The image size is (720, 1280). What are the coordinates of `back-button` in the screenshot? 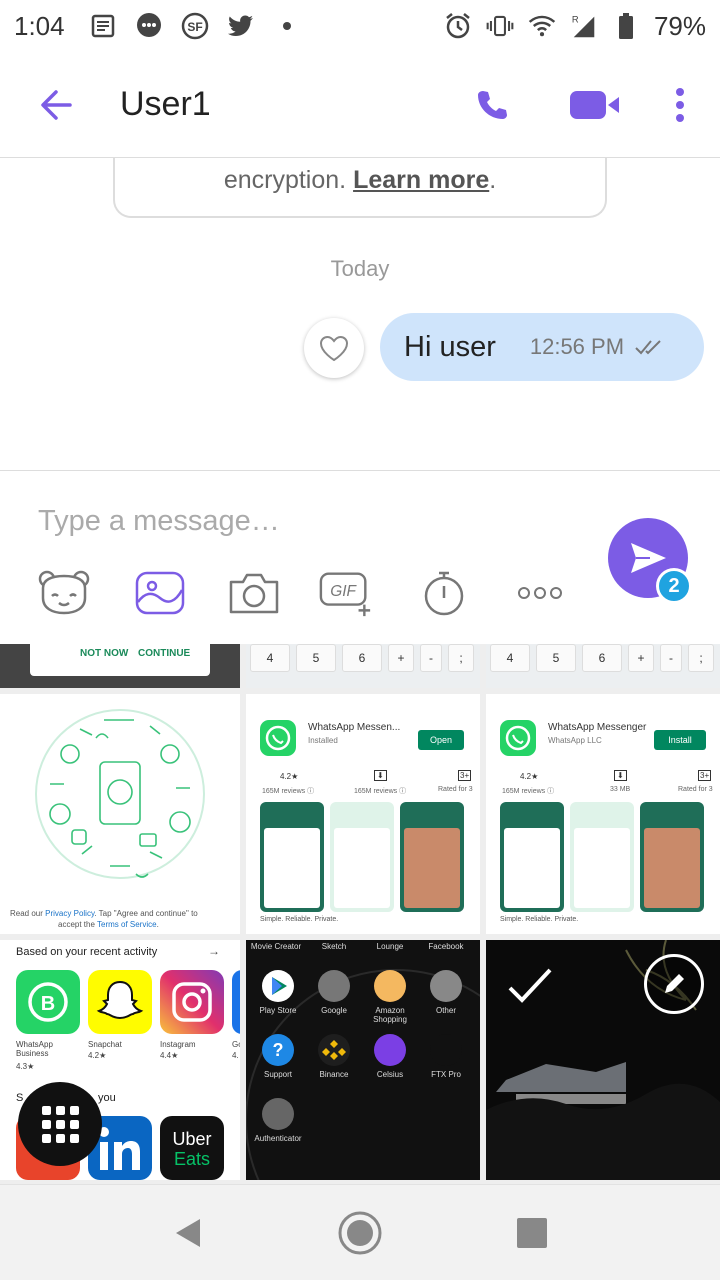 It's located at (56, 105).